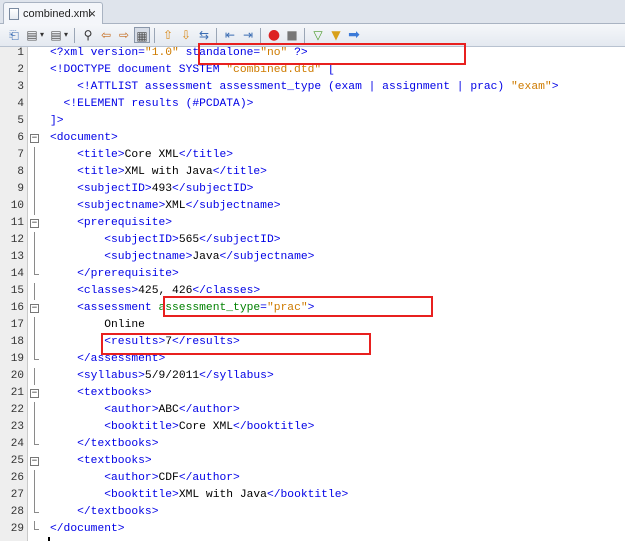  Describe the element at coordinates (17, 240) in the screenshot. I see `line-number: 12` at that location.